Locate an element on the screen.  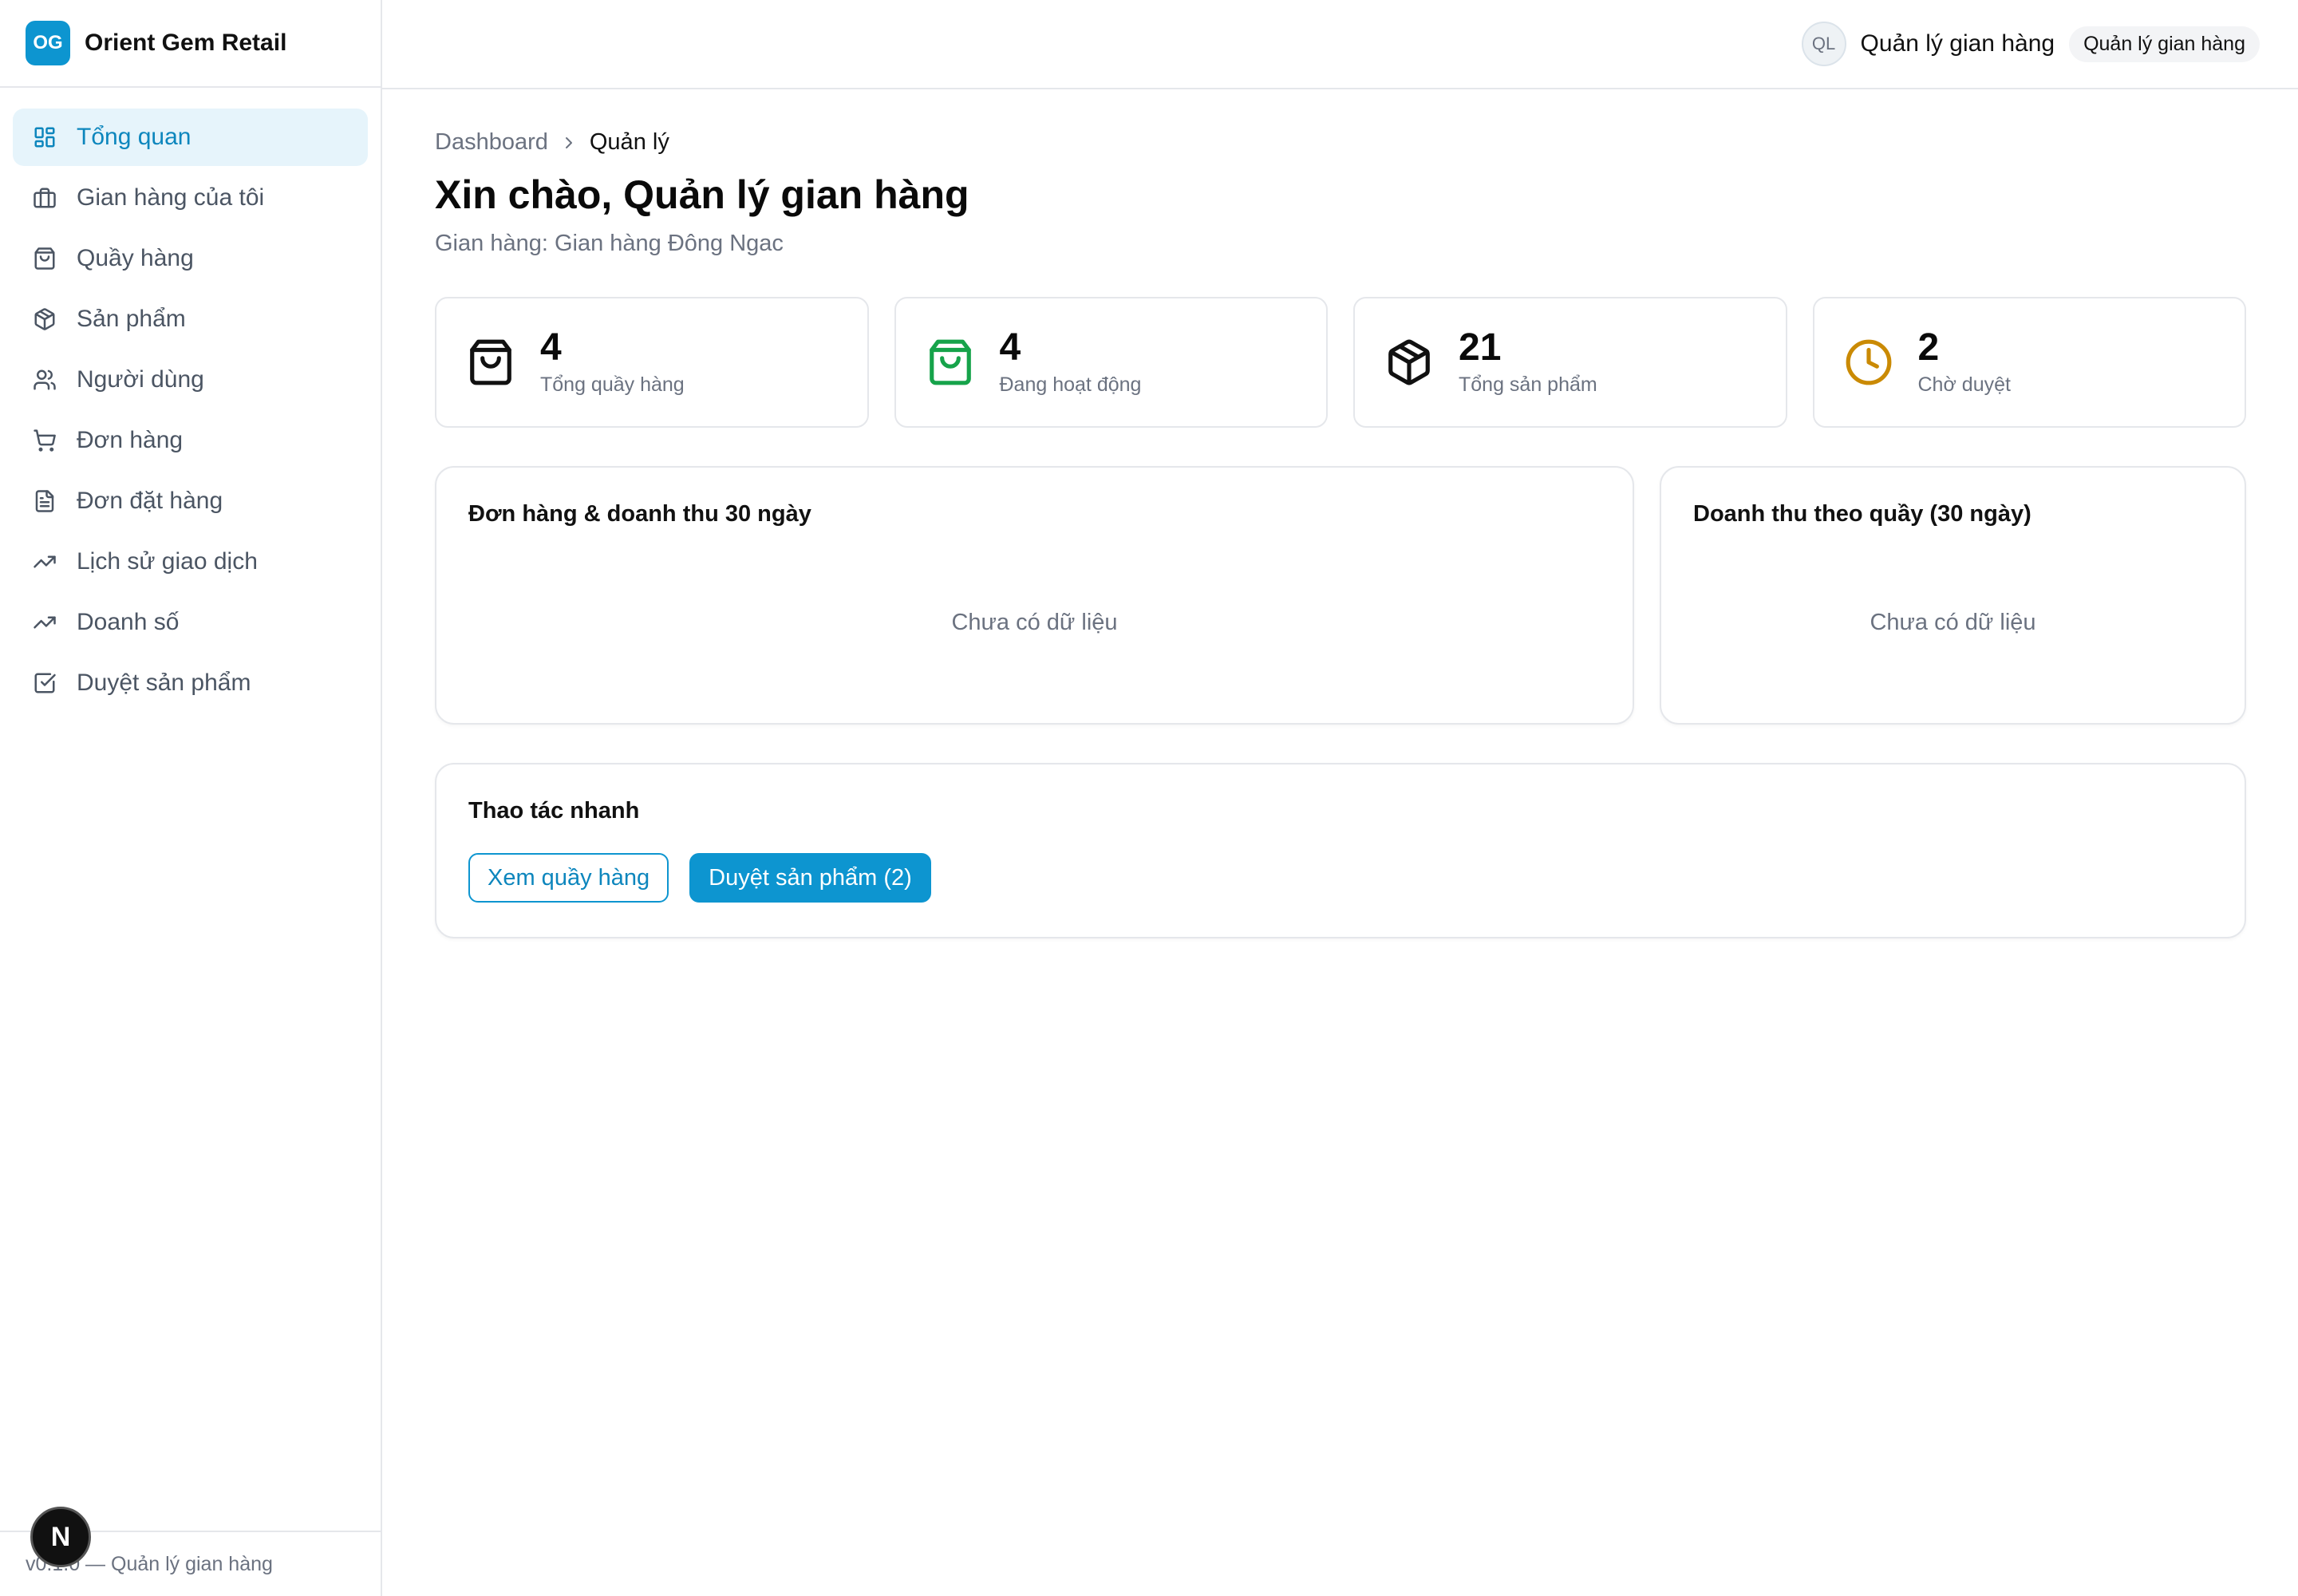
chevron-right-icon is located at coordinates (568, 142).